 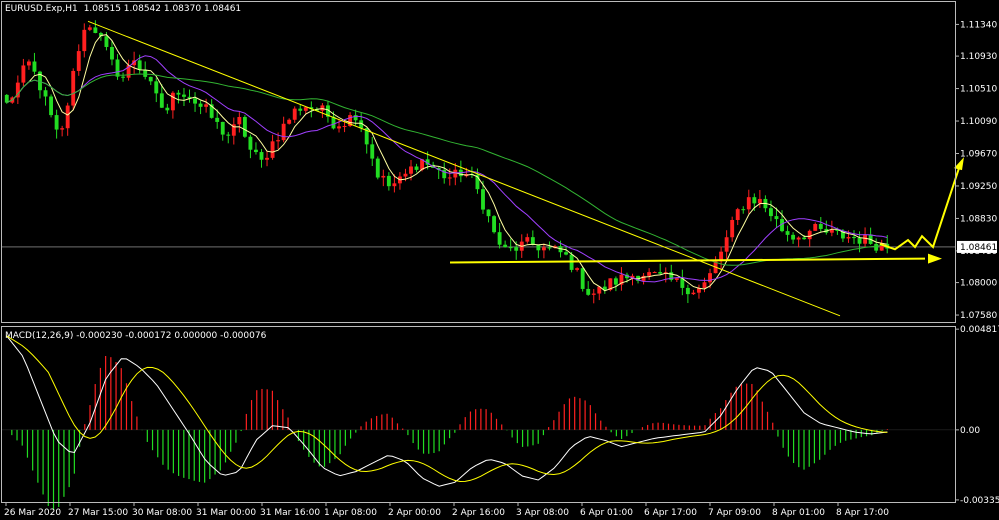 I want to click on price-tick-label: 1.08000, so click(x=978, y=284).